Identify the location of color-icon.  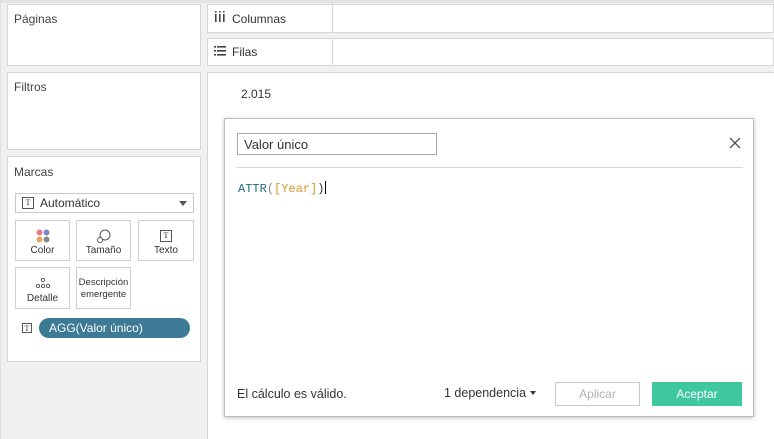
(42, 236).